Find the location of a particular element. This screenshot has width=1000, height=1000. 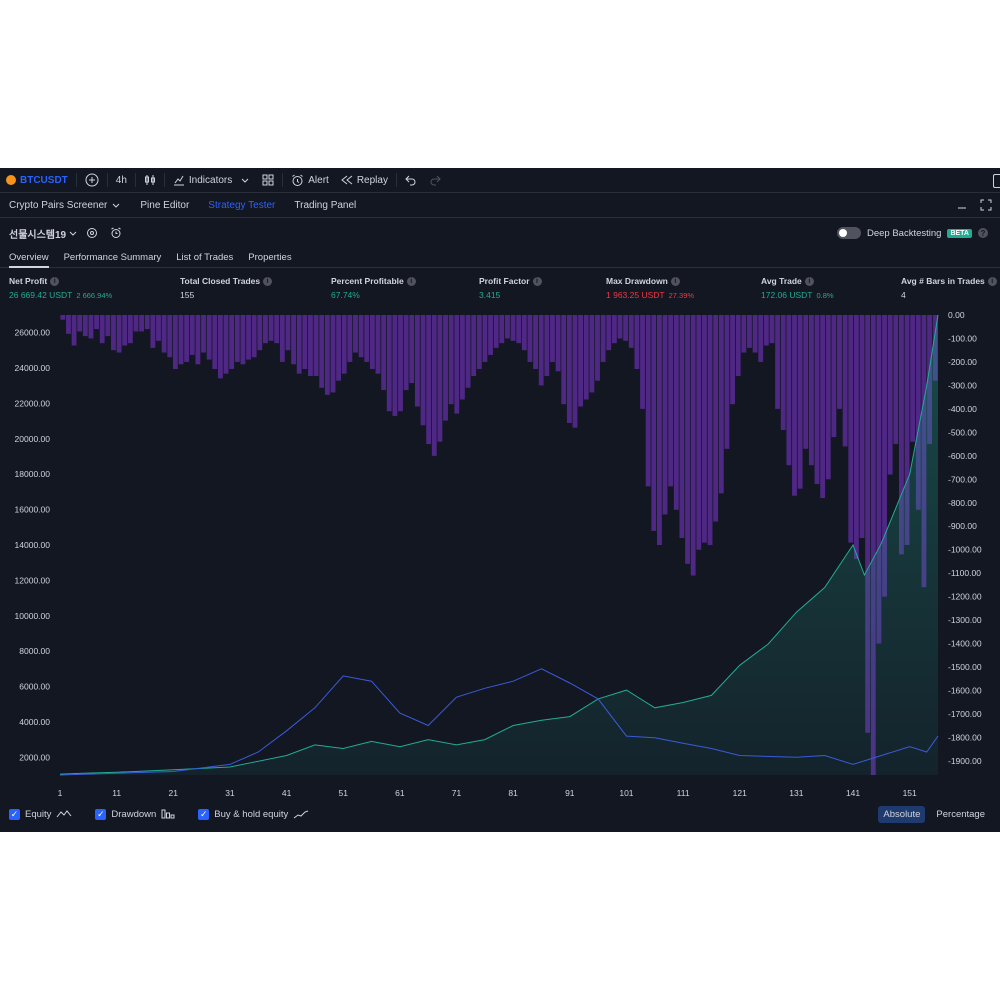

strategy-selector: 선물시스템19 is located at coordinates (43, 233).